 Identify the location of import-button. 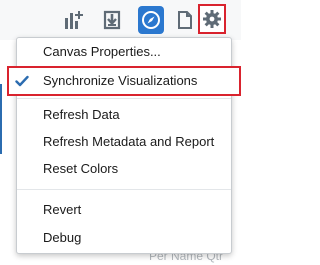
(112, 20).